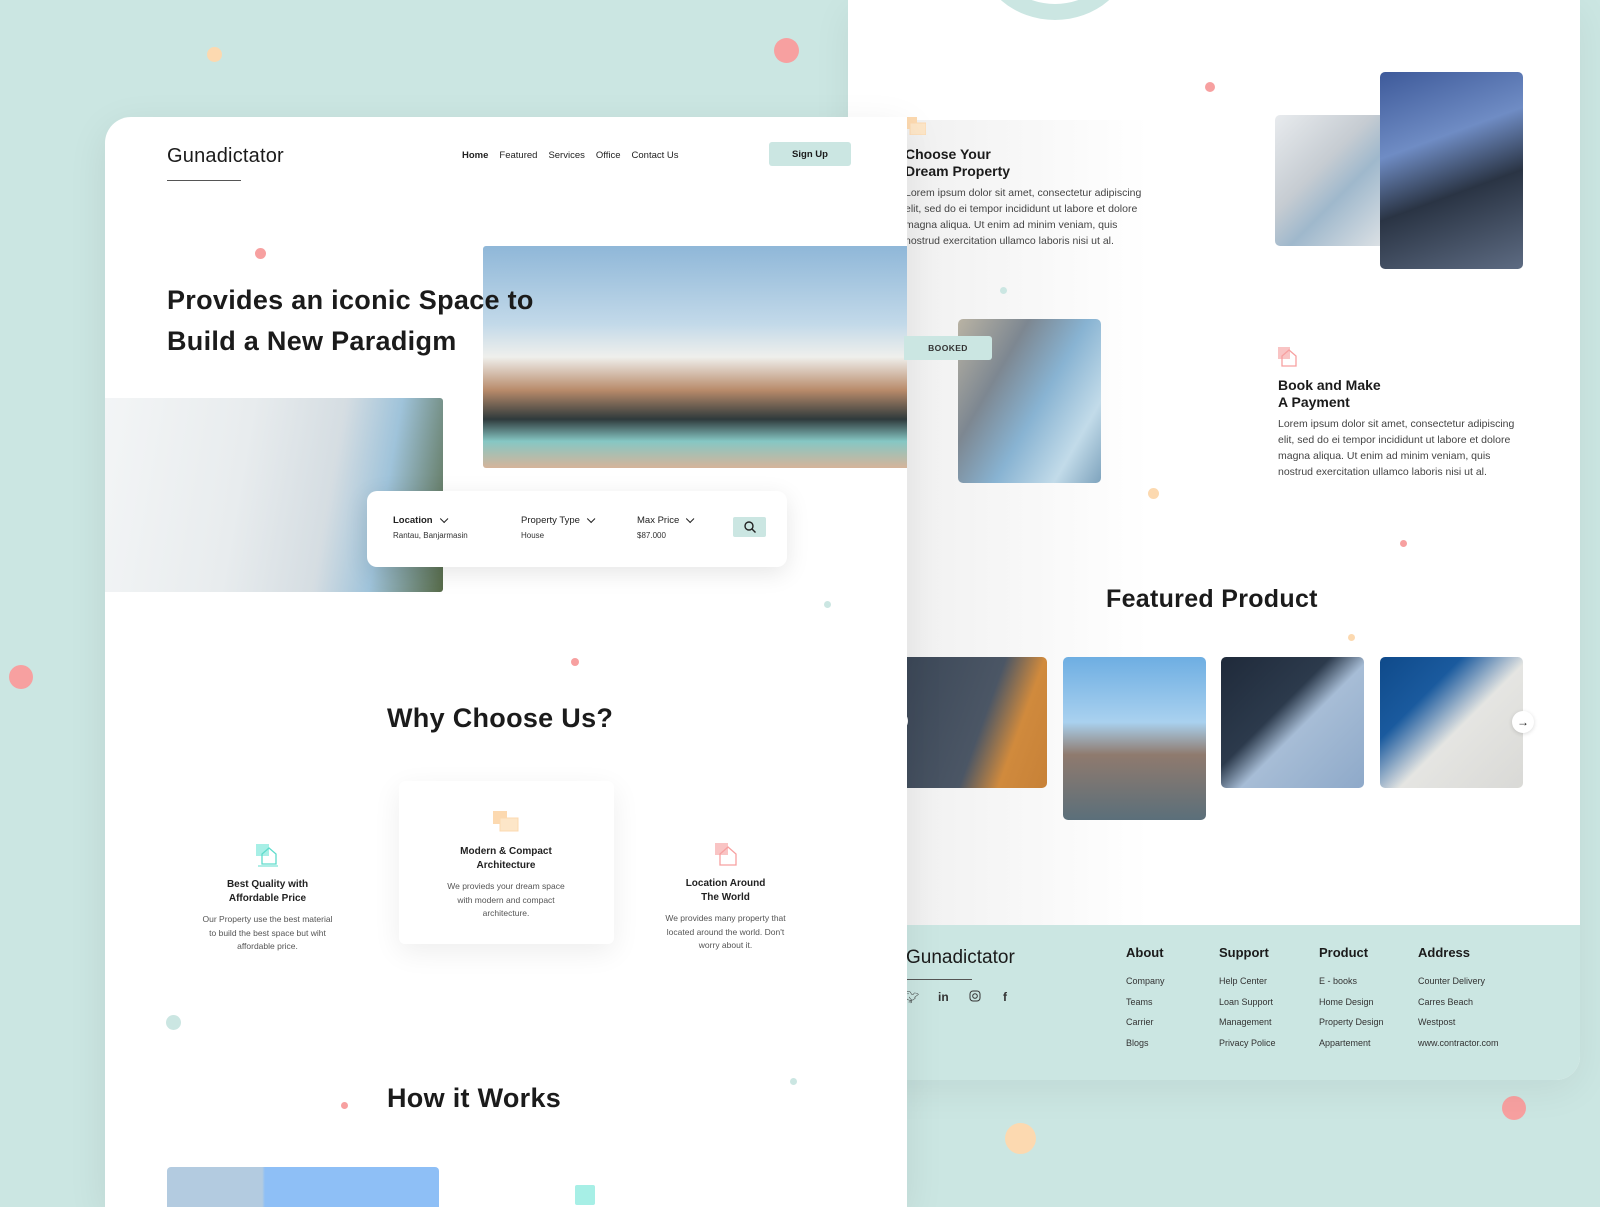 The height and width of the screenshot is (1207, 1600). I want to click on footer-link: Privacy Police, so click(1247, 1048).